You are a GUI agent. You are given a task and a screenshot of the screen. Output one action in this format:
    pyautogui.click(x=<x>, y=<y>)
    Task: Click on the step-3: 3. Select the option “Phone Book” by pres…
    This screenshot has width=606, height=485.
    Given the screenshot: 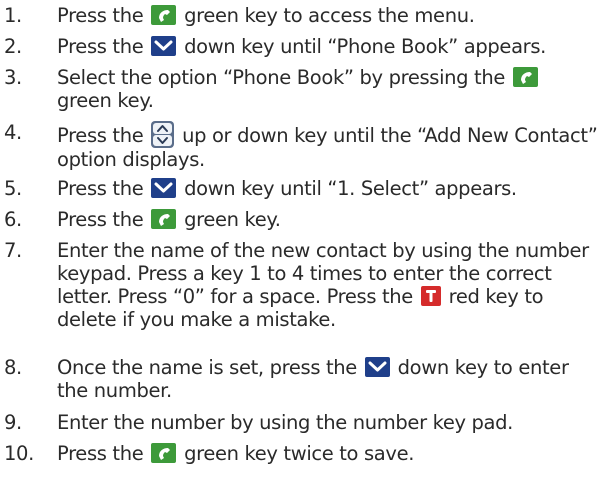 What is the action you would take?
    pyautogui.click(x=303, y=89)
    